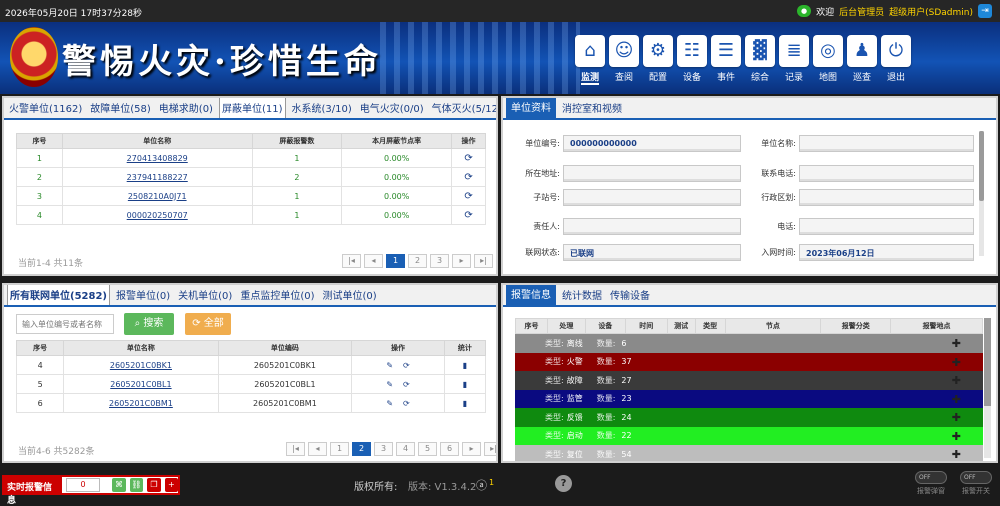 This screenshot has height=506, width=1000. I want to click on nav-item-2: ⚙ 配置, so click(658, 59).